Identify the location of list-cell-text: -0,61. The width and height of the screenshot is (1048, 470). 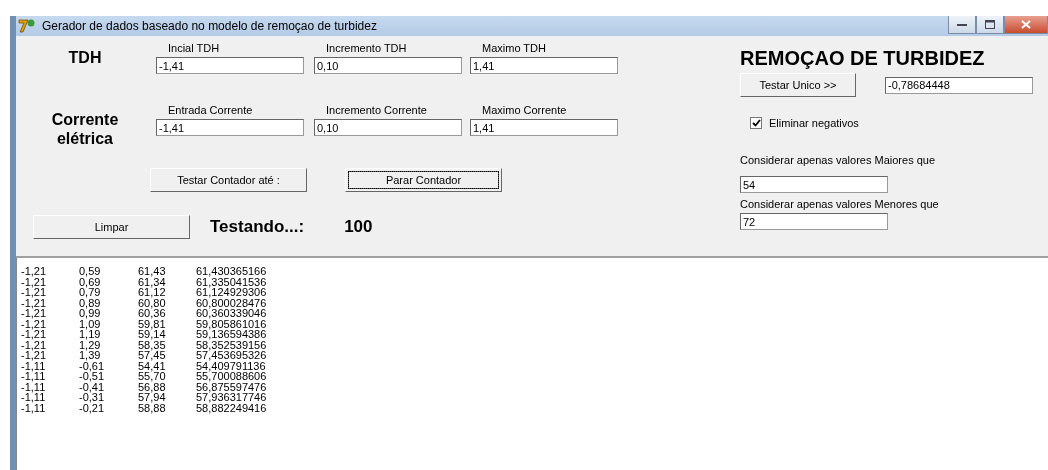
(92, 365).